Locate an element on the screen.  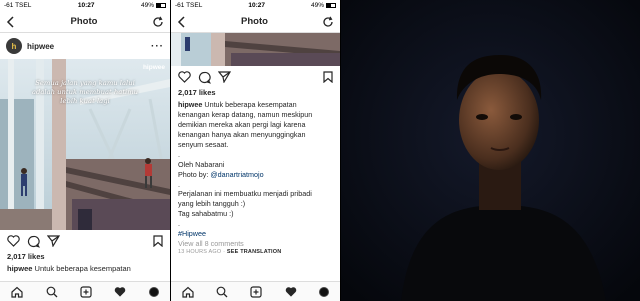
reflection-line: Perjalanan ini membuatku menjadi pribadi is located at coordinates (245, 194).